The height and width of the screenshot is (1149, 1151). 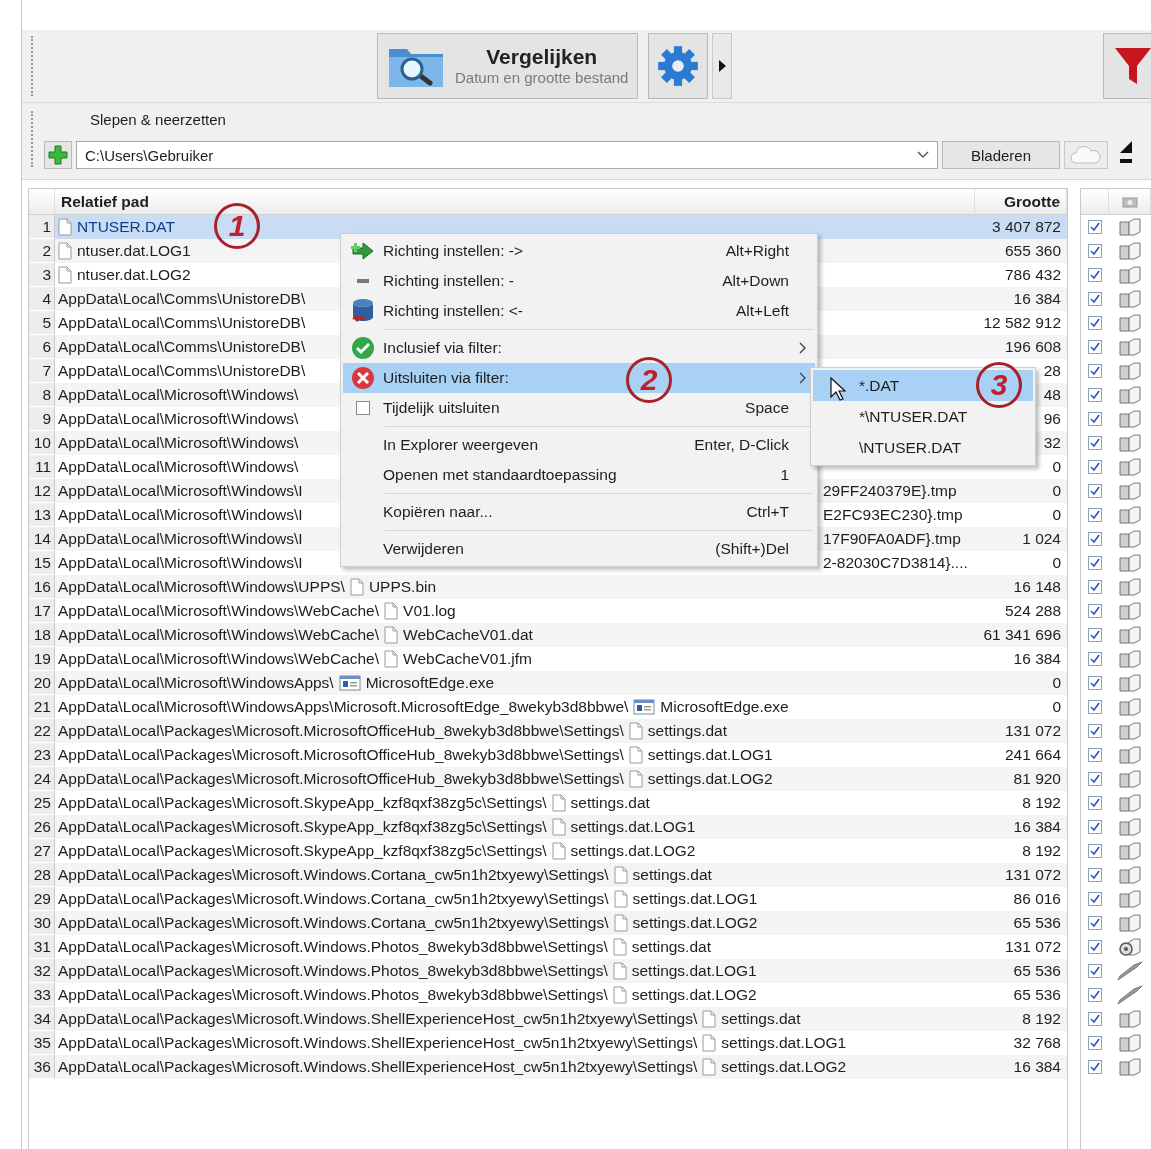 I want to click on row-number: 35, so click(x=42, y=1043).